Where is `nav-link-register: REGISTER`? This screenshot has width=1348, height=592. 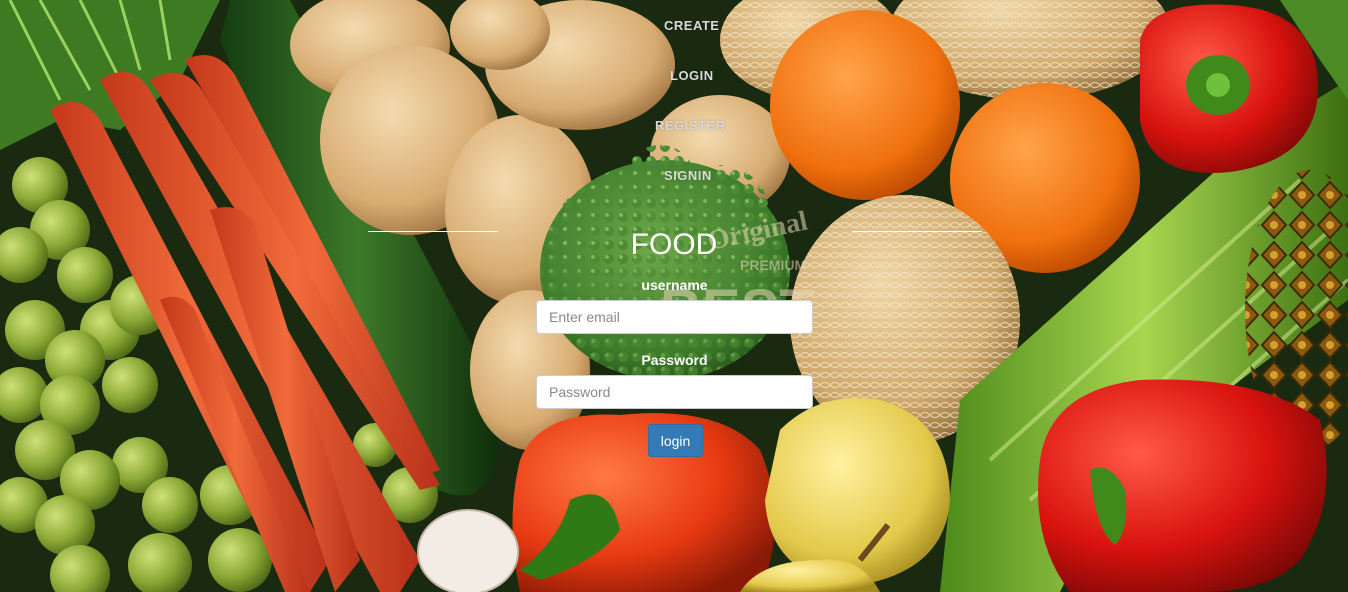 nav-link-register: REGISTER is located at coordinates (690, 125).